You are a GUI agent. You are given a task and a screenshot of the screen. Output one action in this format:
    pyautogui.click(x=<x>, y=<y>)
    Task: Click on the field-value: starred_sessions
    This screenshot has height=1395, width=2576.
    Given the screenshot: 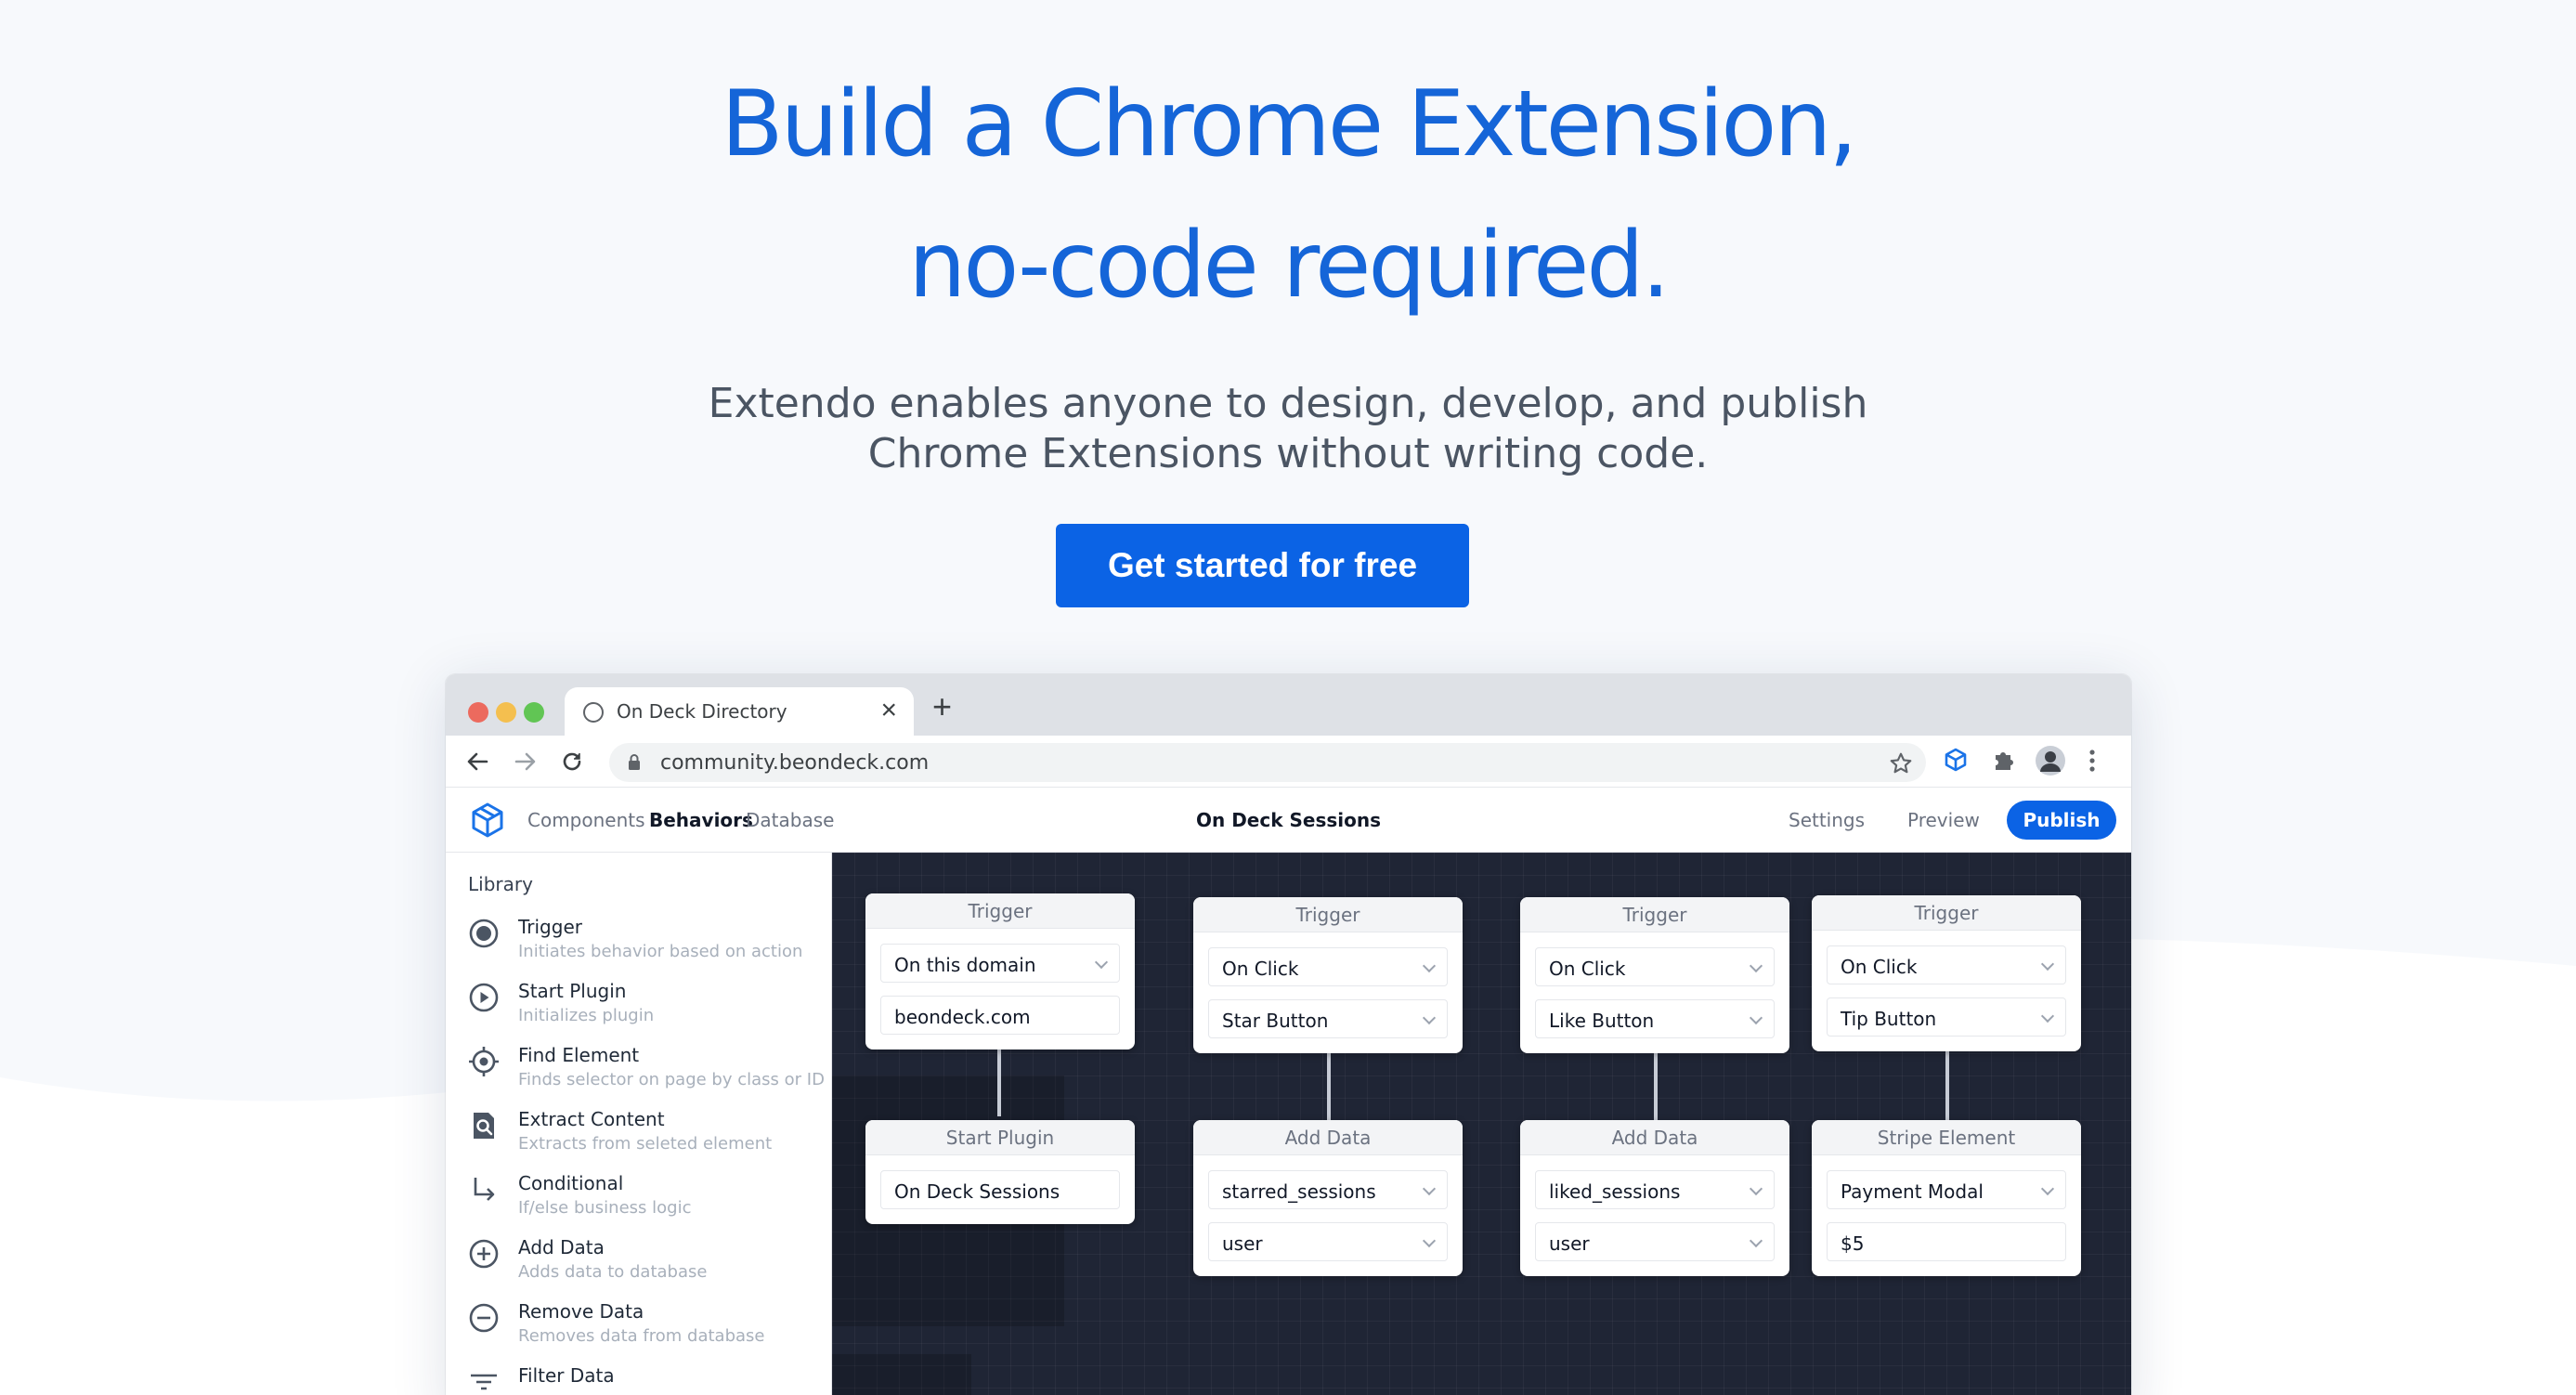 What is the action you would take?
    pyautogui.click(x=1299, y=1191)
    